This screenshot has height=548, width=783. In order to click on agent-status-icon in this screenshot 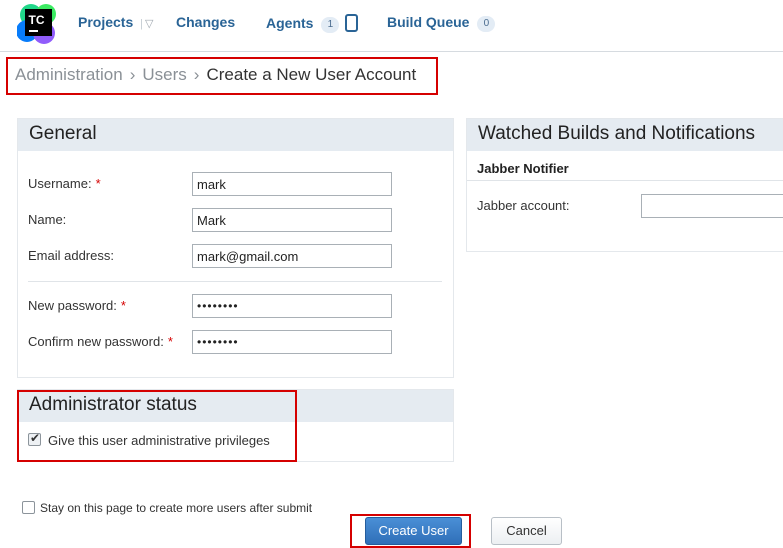, I will do `click(352, 23)`.